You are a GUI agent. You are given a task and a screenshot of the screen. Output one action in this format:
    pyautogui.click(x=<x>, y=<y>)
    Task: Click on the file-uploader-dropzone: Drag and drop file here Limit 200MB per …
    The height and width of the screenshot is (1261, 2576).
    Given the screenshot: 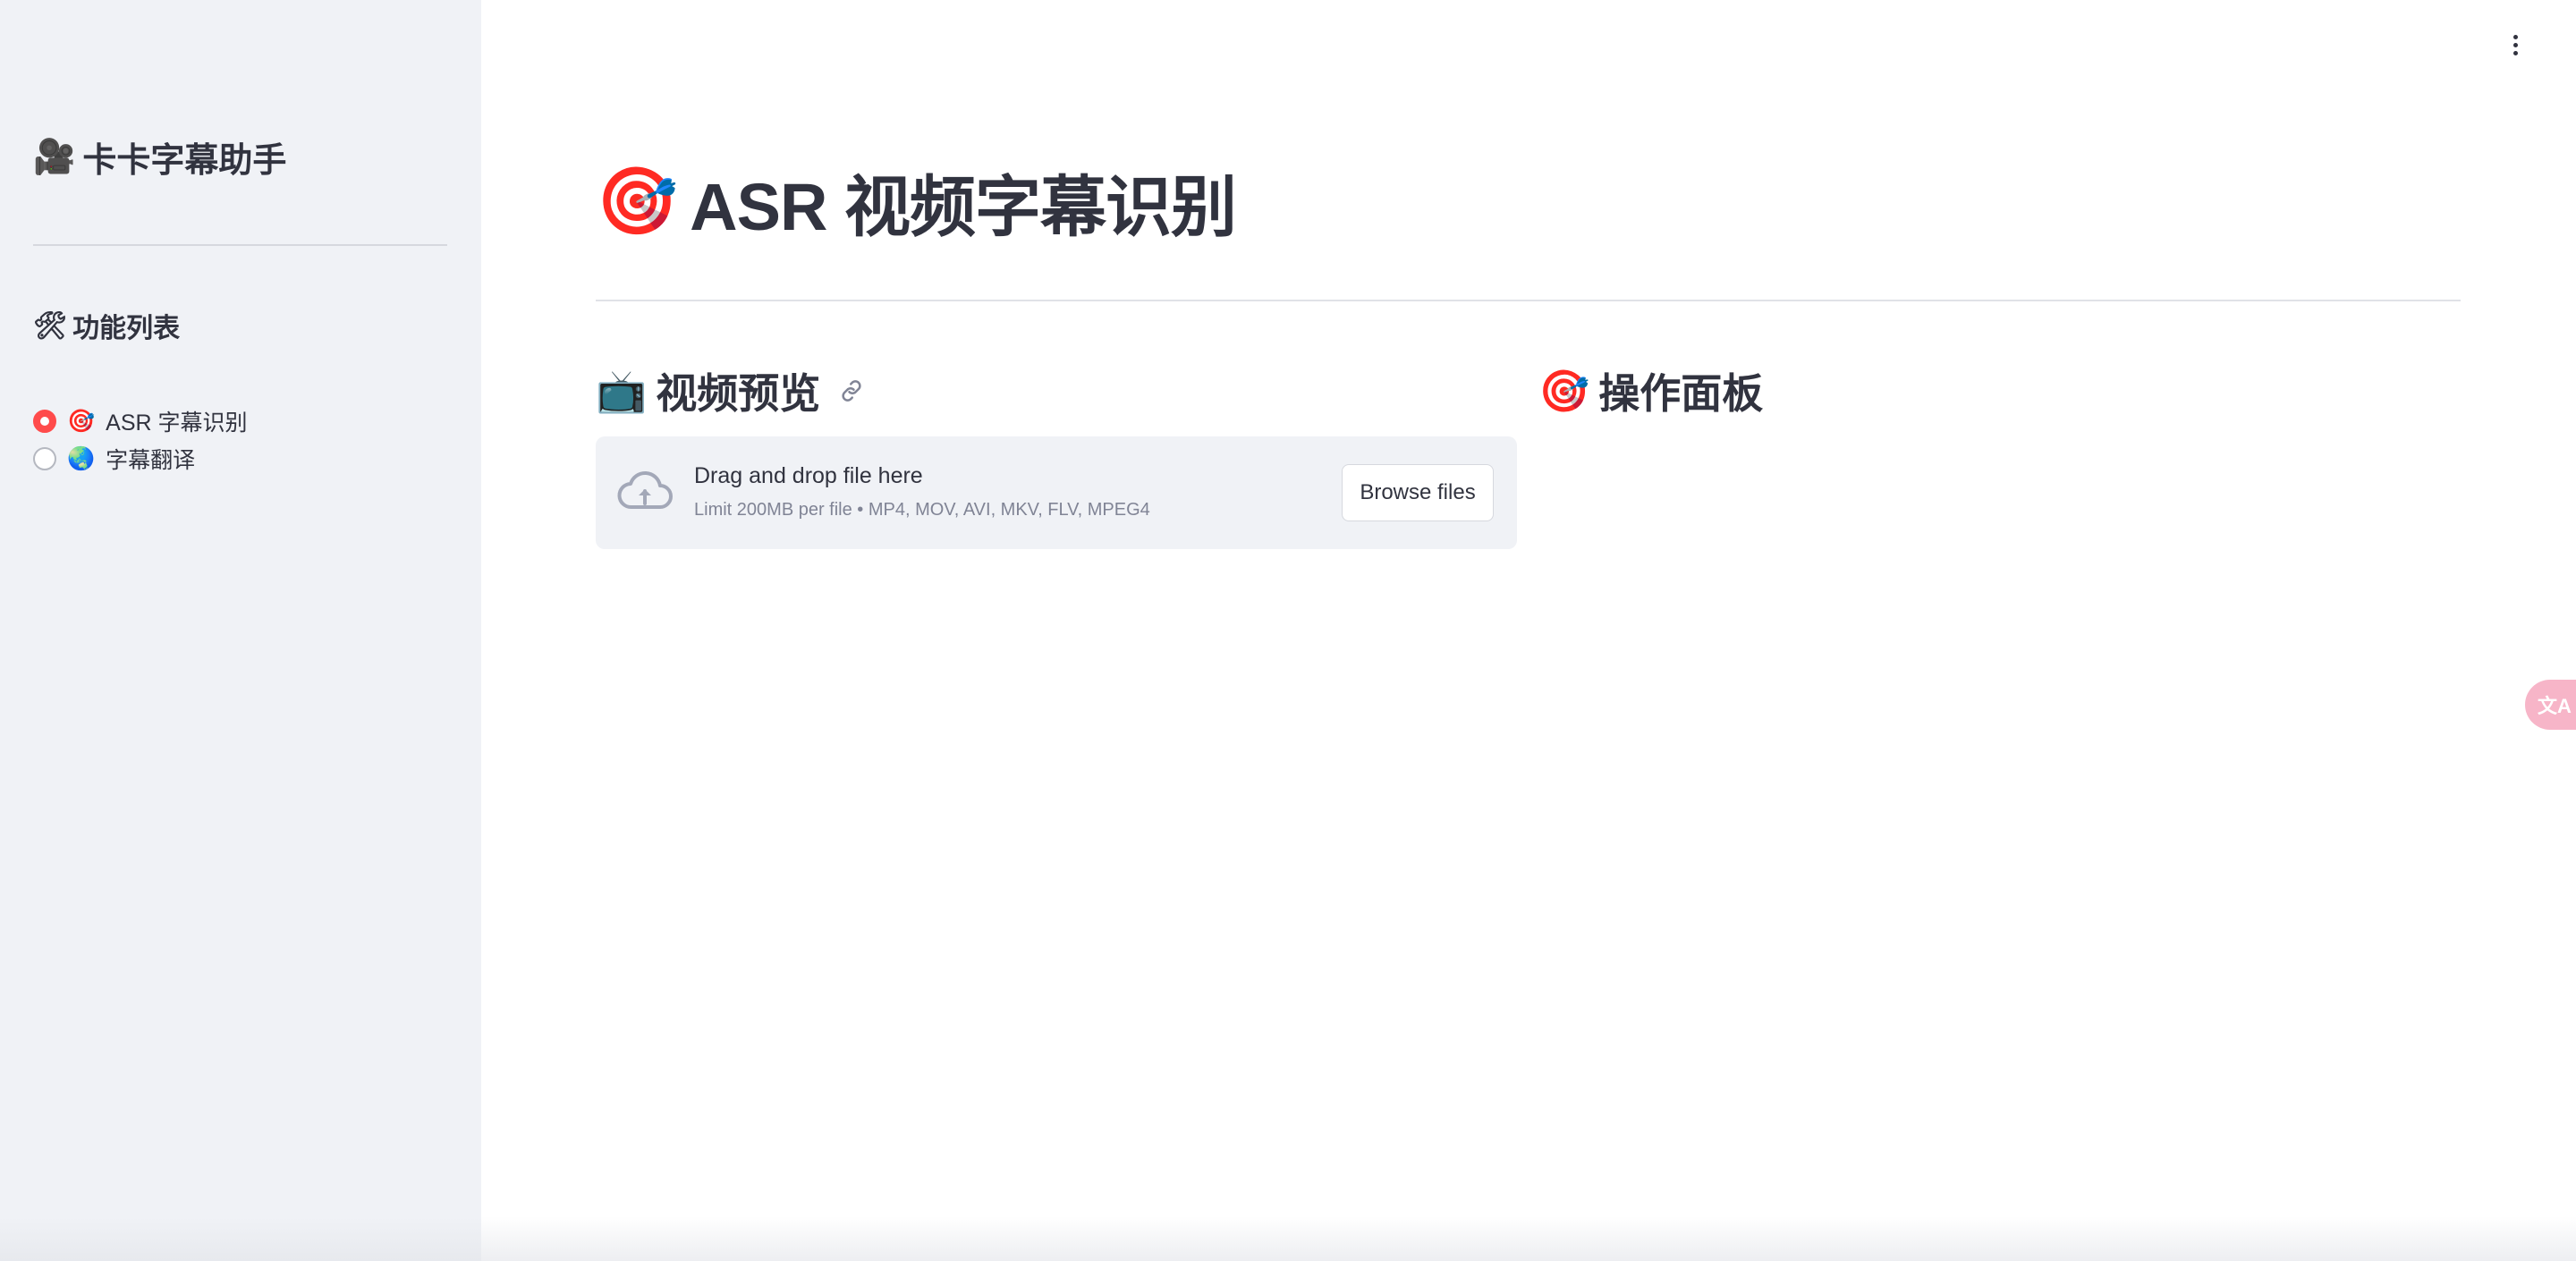 What is the action you would take?
    pyautogui.click(x=1056, y=492)
    